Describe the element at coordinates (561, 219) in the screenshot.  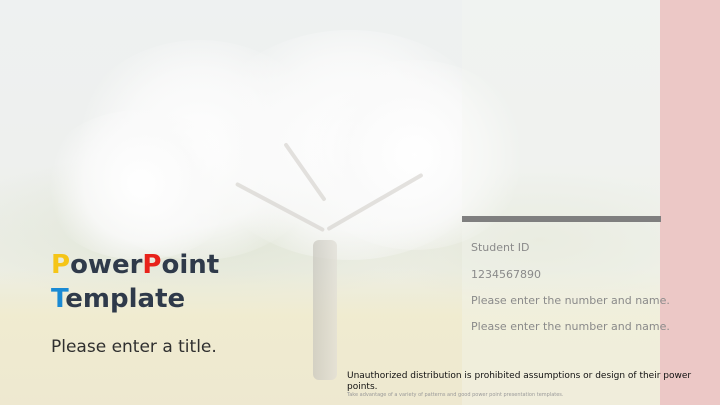
I see `divider-bar` at that location.